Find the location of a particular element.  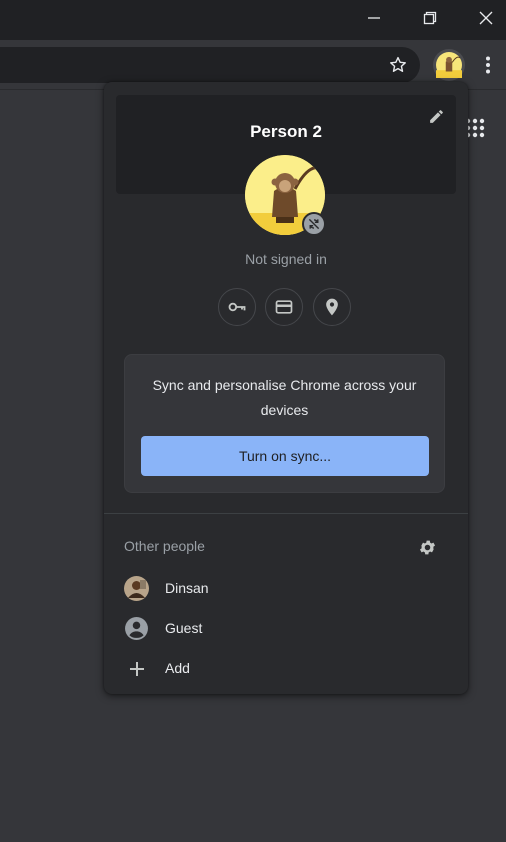

guest-avatar is located at coordinates (136, 628).